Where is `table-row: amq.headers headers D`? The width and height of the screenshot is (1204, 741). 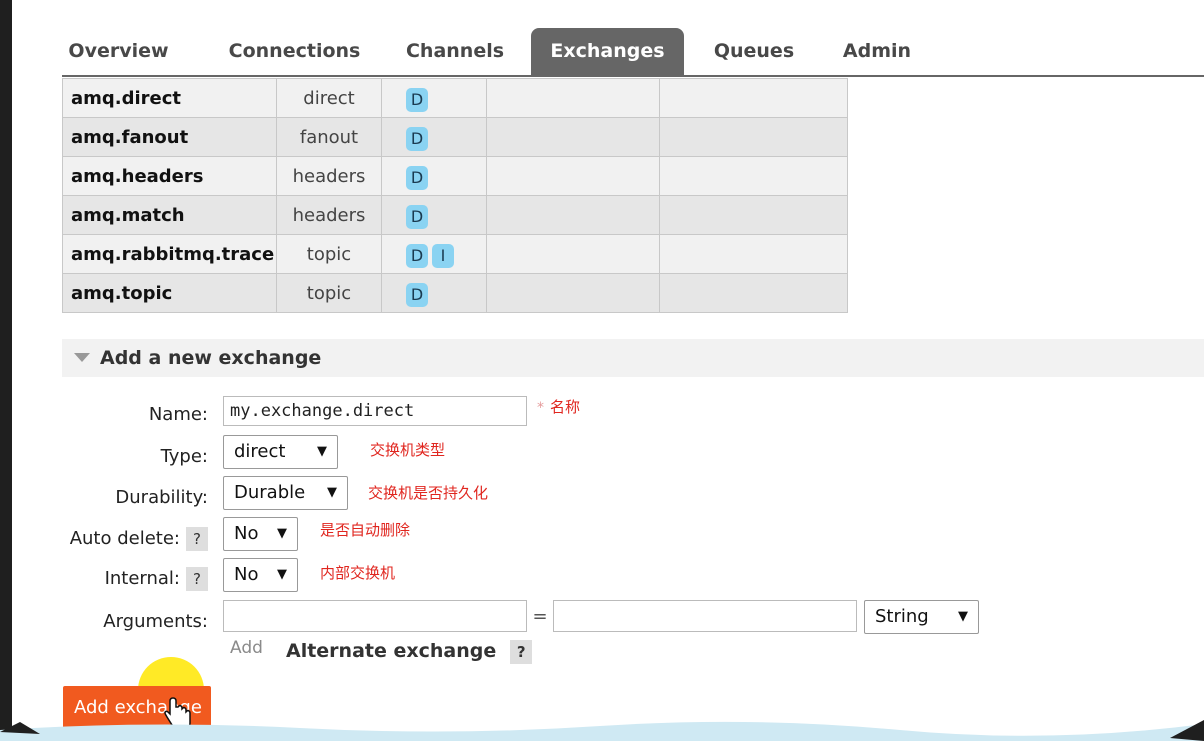 table-row: amq.headers headers D is located at coordinates (455, 176).